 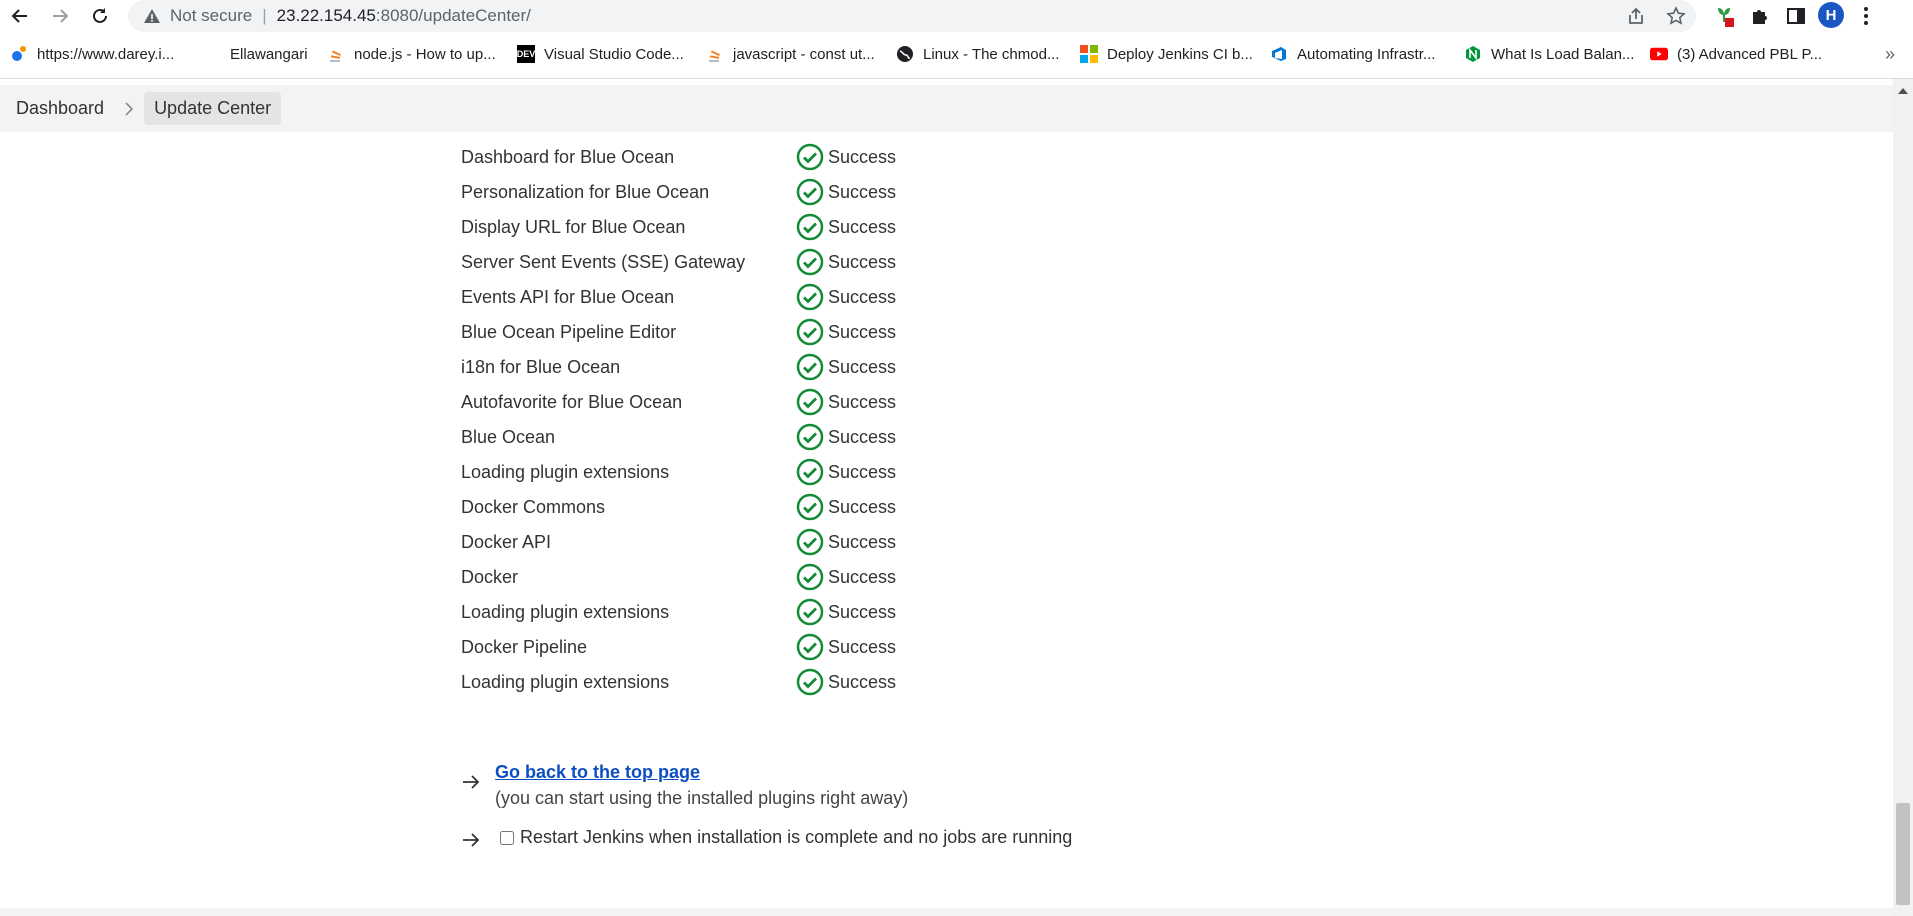 What do you see at coordinates (213, 108) in the screenshot?
I see `breadcrumb-update-center: Update Center` at bounding box center [213, 108].